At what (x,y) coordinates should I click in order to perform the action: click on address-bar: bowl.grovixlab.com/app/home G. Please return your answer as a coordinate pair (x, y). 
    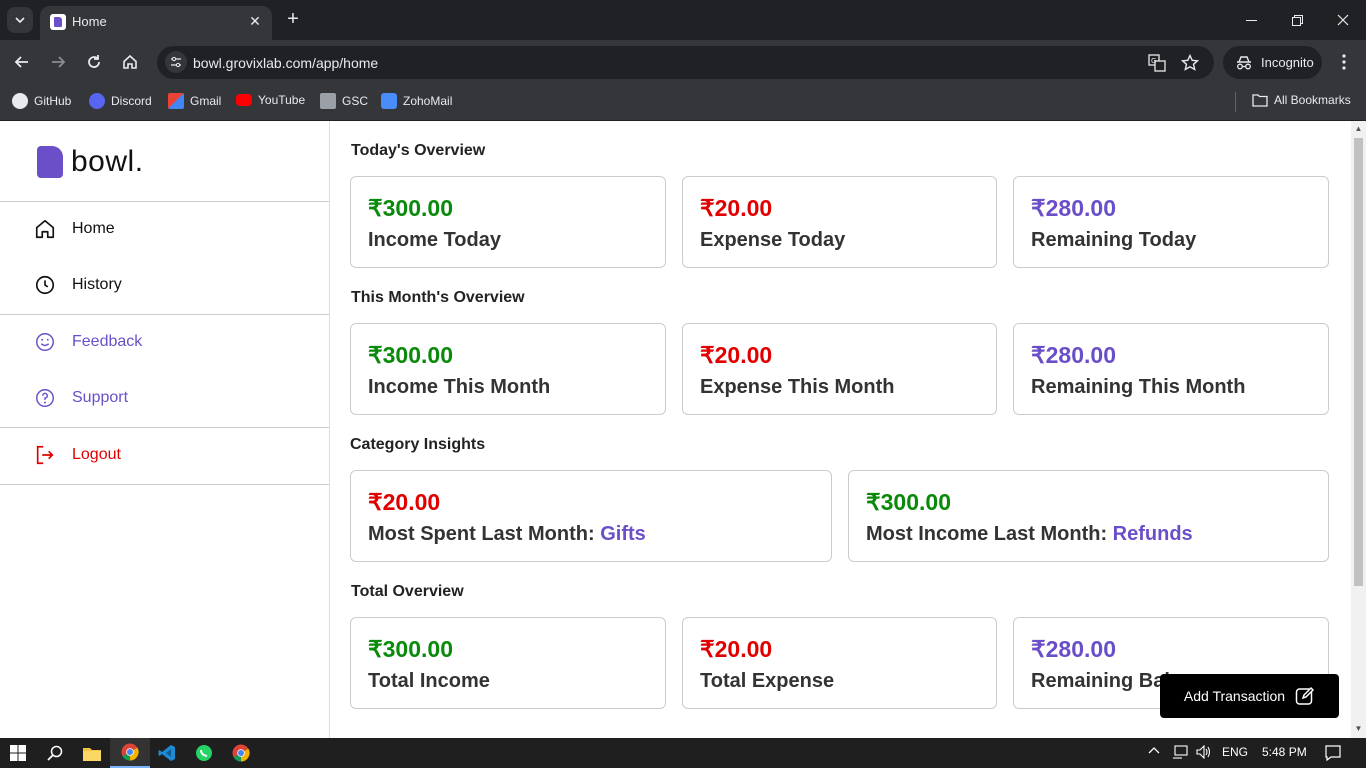
    Looking at the image, I should click on (685, 62).